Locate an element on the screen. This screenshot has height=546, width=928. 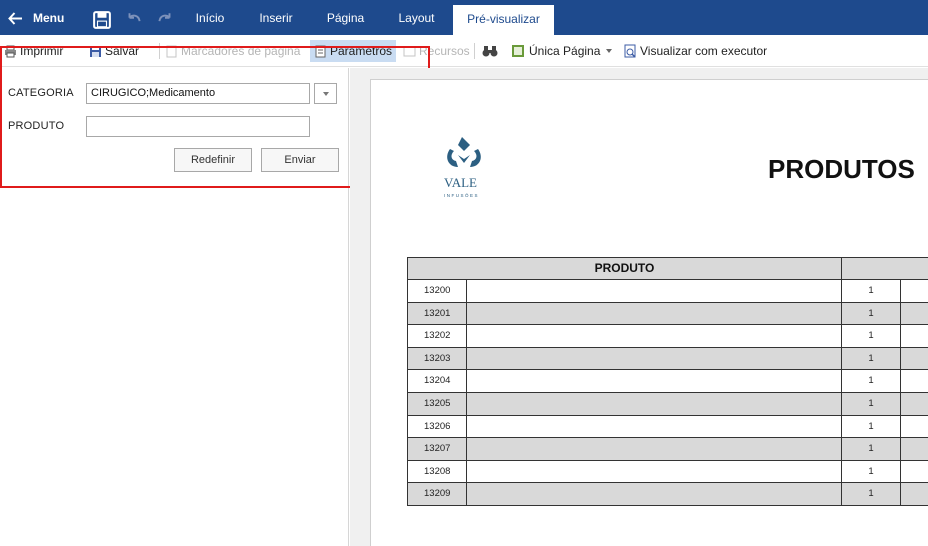
bookmarks-button: Marcadores de página is located at coordinates (232, 51).